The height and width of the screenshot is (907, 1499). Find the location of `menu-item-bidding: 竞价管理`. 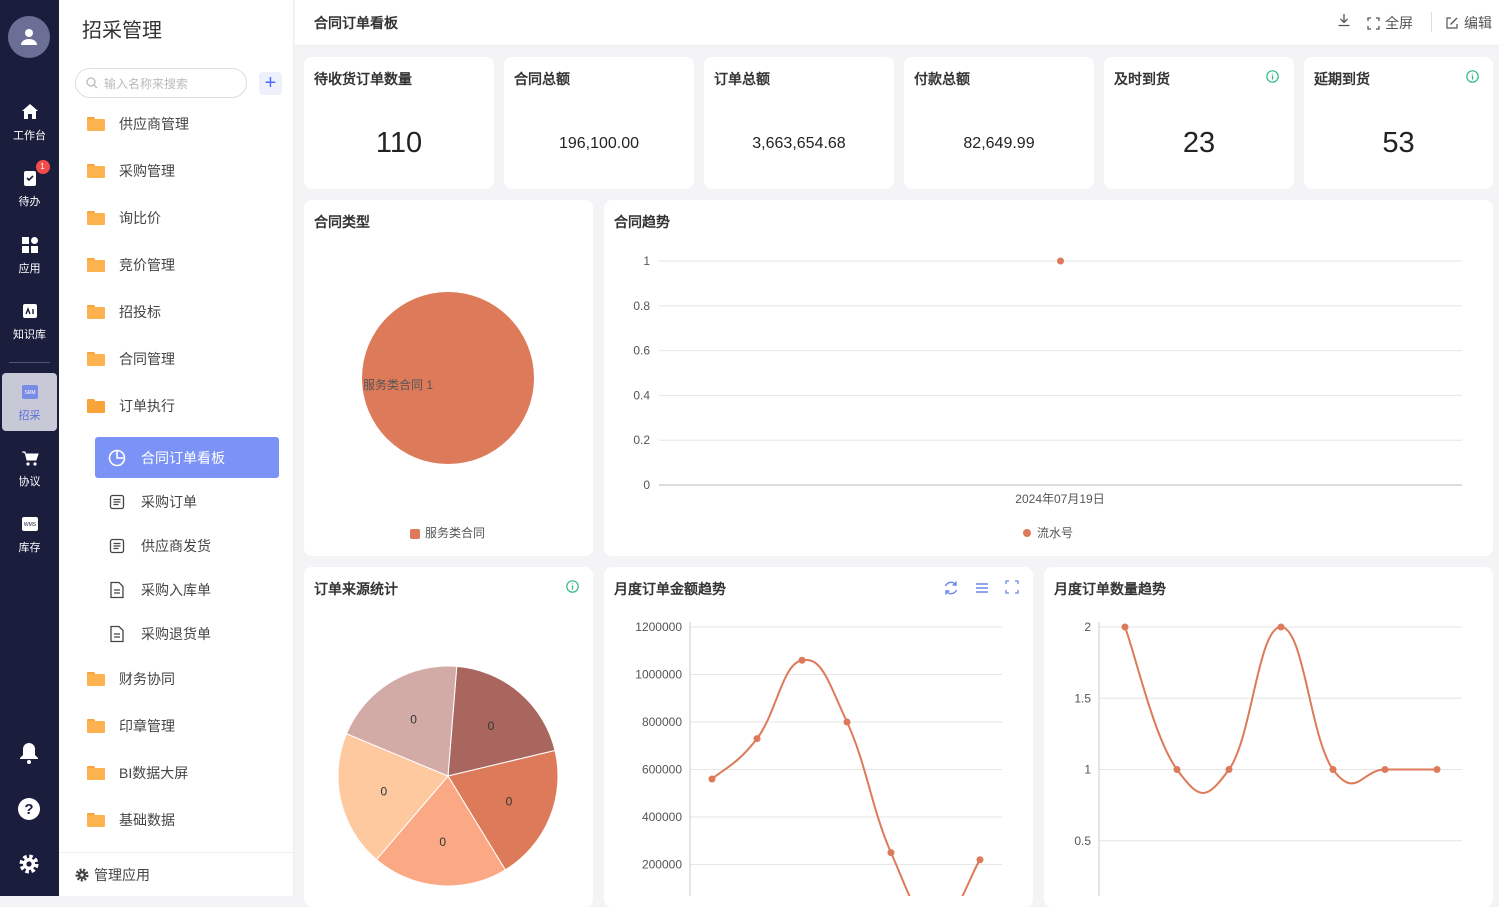

menu-item-bidding: 竞价管理 is located at coordinates (131, 265).